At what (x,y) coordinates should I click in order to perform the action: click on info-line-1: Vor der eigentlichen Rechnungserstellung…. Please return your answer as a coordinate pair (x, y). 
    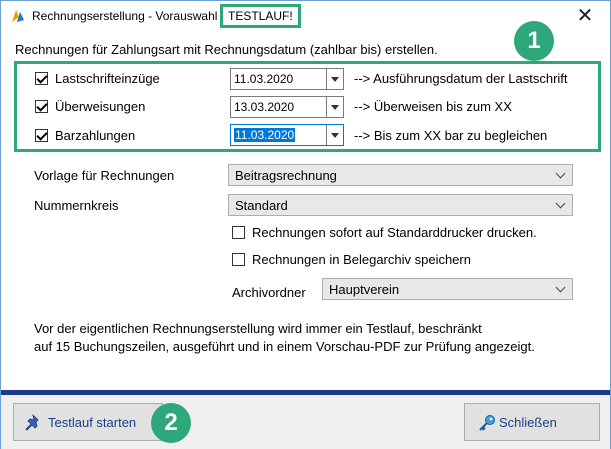
    Looking at the image, I should click on (258, 328).